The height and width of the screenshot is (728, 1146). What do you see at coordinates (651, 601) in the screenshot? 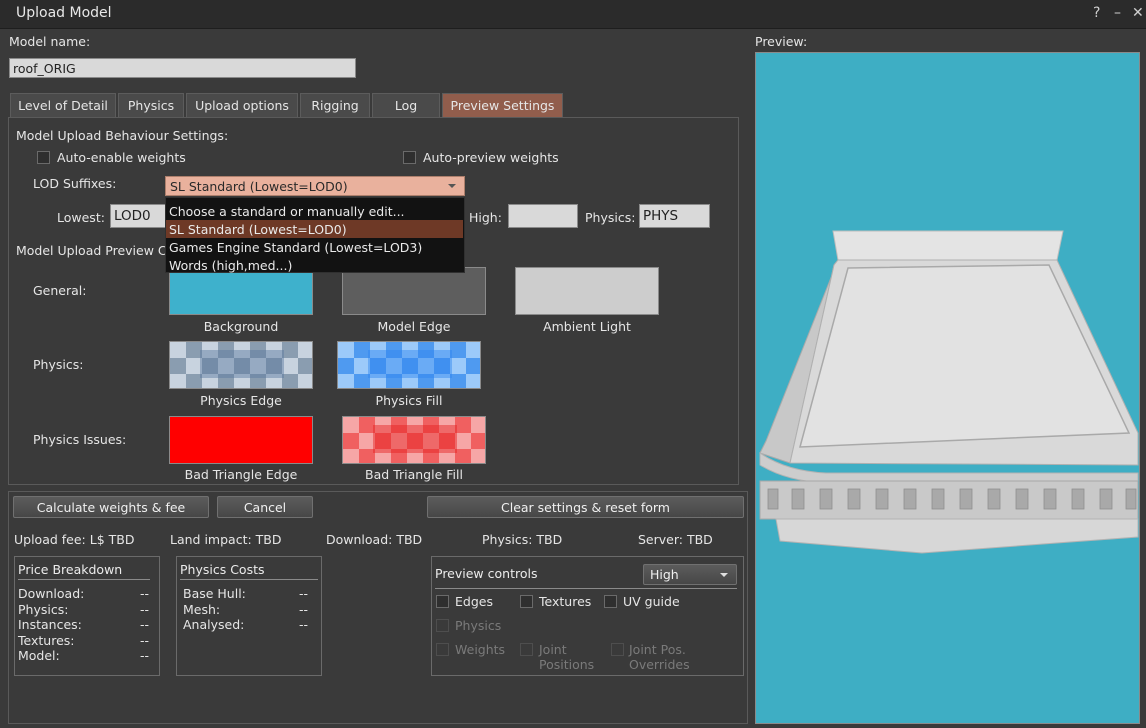
I see `uv-guide-label: UV guide` at bounding box center [651, 601].